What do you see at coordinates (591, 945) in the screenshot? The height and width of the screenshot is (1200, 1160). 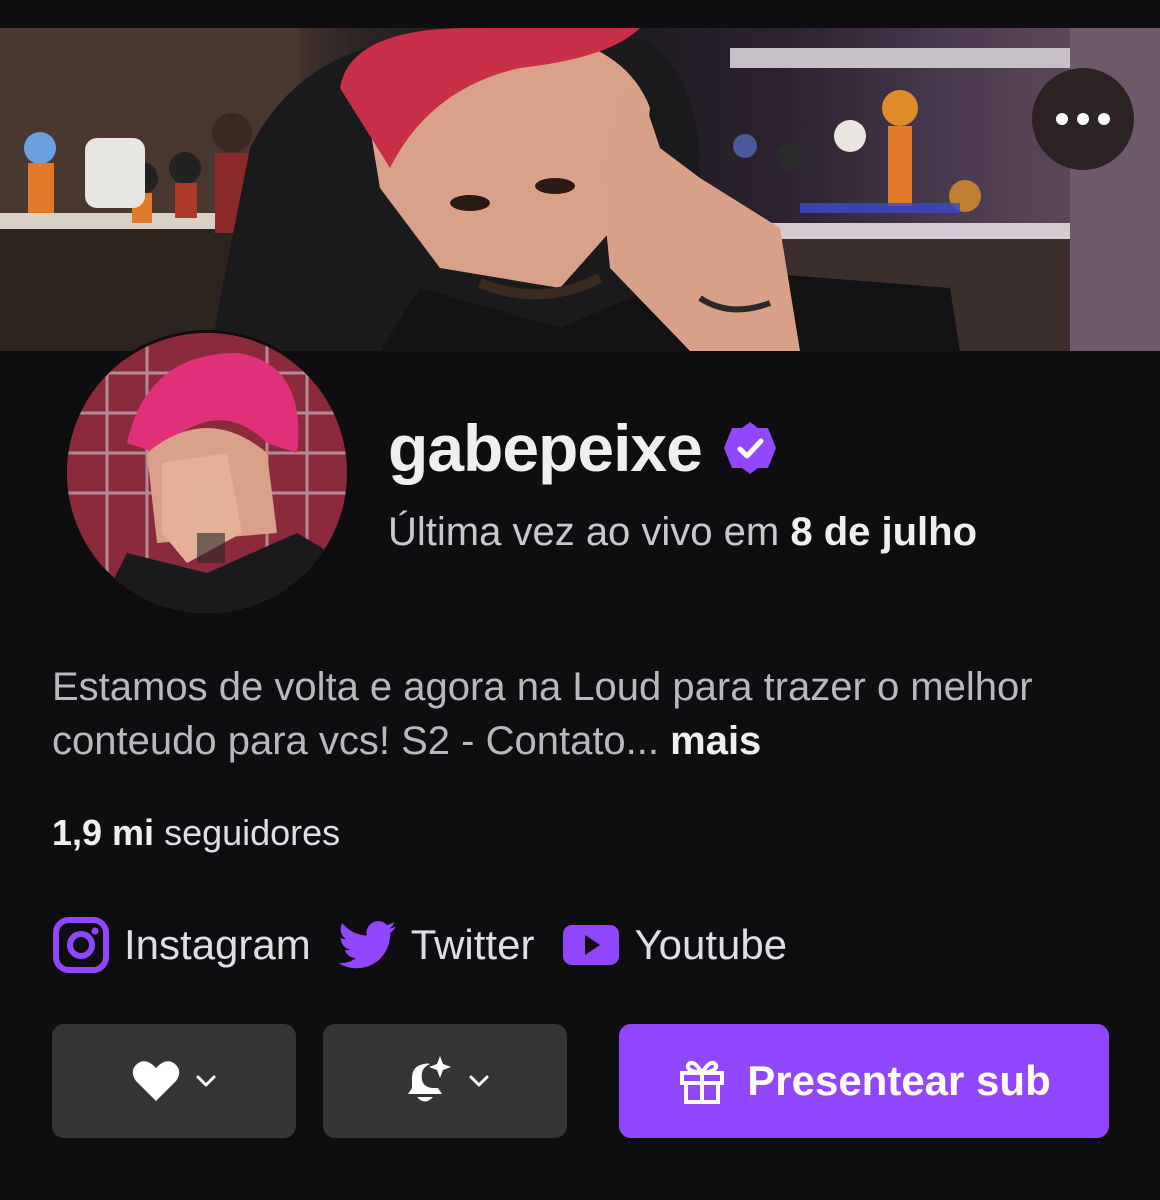 I see `youtube-icon` at bounding box center [591, 945].